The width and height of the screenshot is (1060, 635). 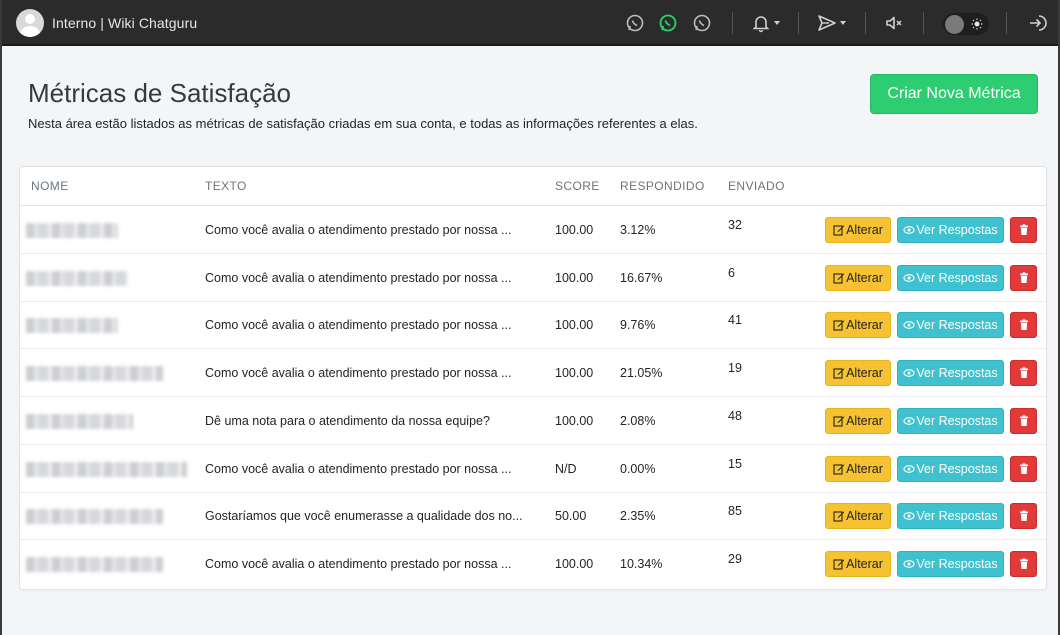 What do you see at coordinates (735, 558) in the screenshot?
I see `metric-sent: 29` at bounding box center [735, 558].